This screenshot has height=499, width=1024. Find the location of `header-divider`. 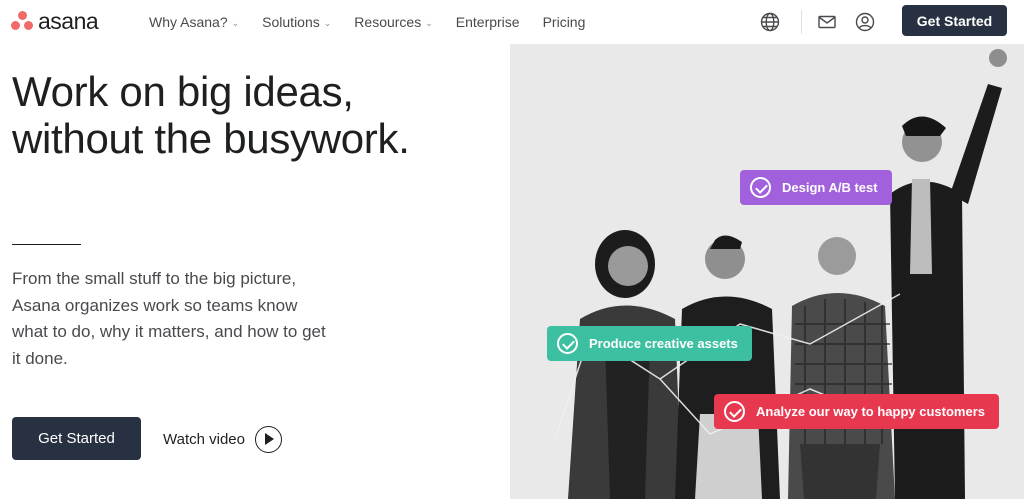

header-divider is located at coordinates (801, 22).